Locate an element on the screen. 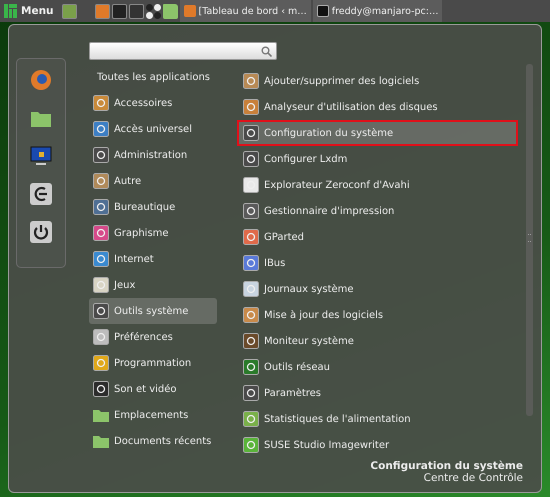 The height and width of the screenshot is (497, 550). selected-app-name: Configuration du système is located at coordinates (446, 466).